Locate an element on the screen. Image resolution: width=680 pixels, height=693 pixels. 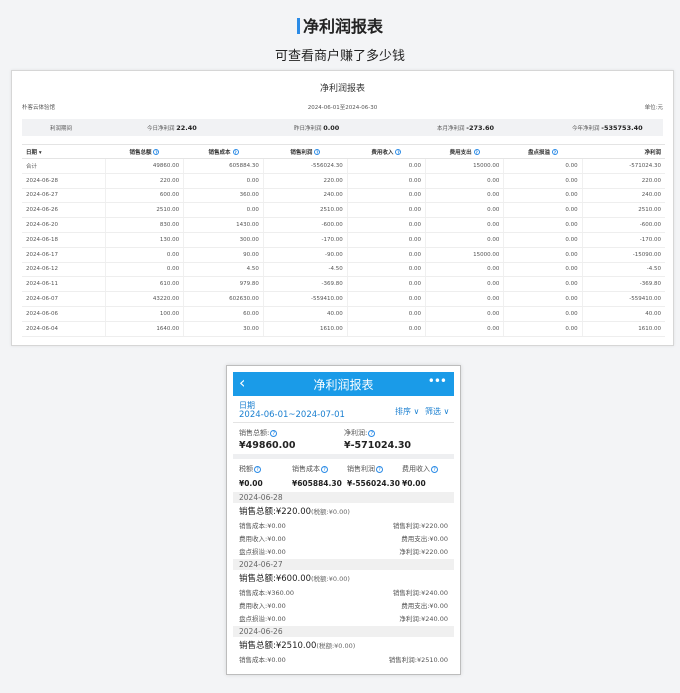
day-row: 销售成本:¥360.00 销售利润:¥240.00 is located at coordinates (343, 593).